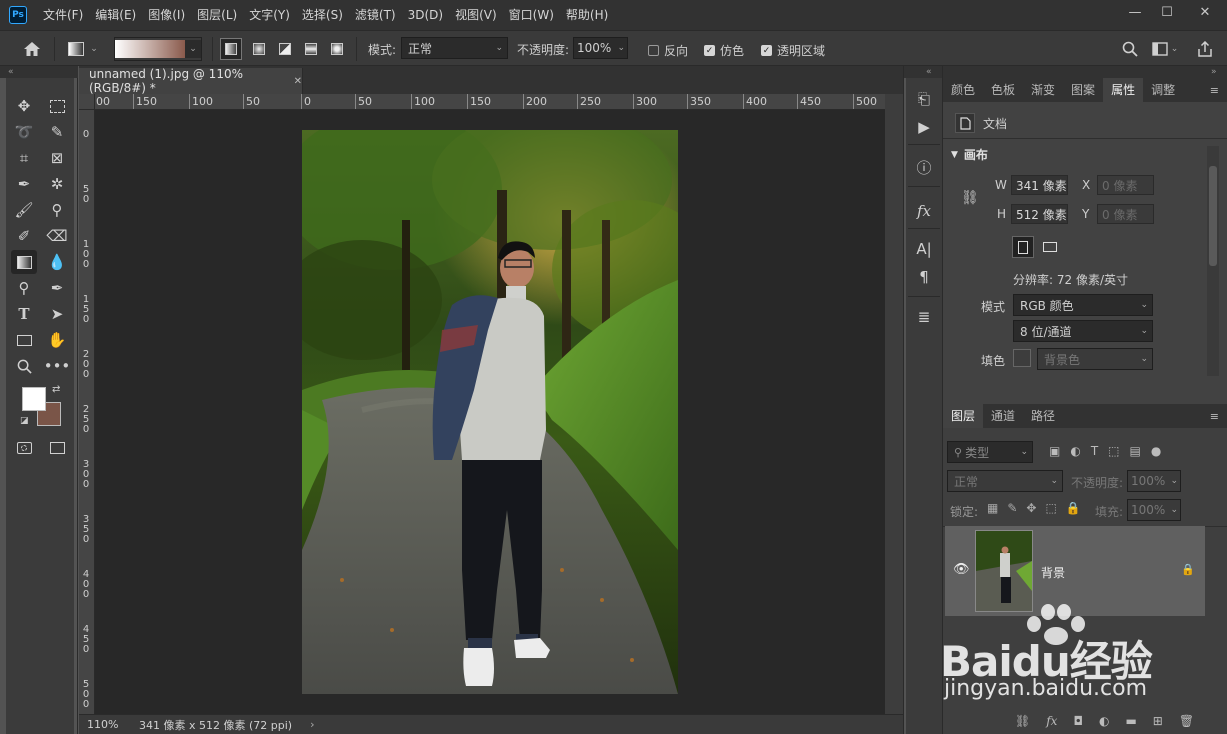 This screenshot has width=1227, height=734. I want to click on history-panel-icon: ⎗, so click(924, 99).